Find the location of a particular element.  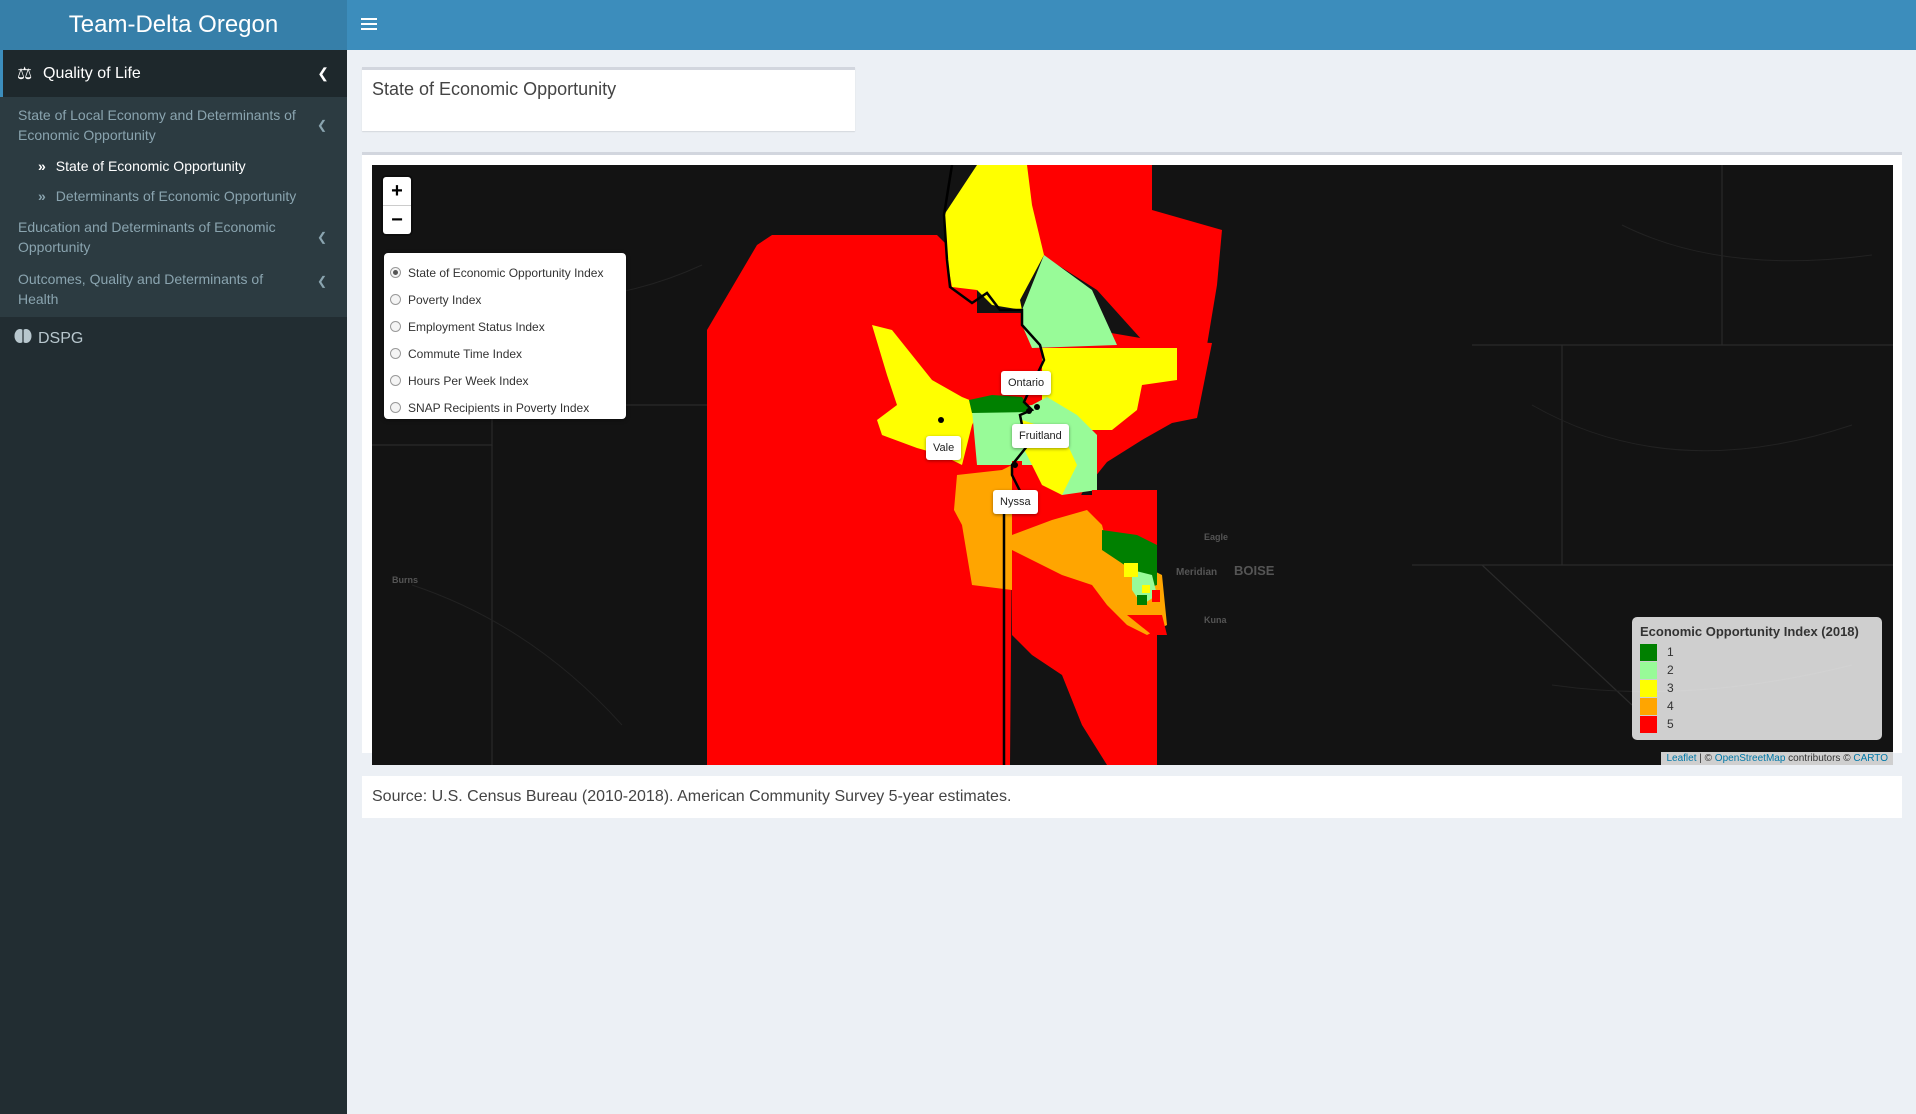

layer-label: Employment Status Index is located at coordinates (476, 326).